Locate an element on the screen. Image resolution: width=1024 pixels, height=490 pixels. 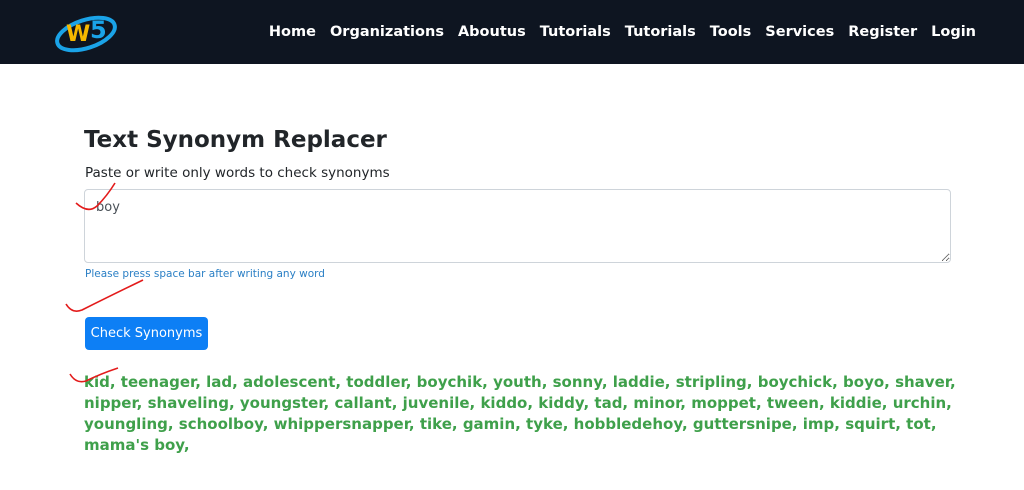
check-synonyms-button: Check Synonyms is located at coordinates (146, 333).